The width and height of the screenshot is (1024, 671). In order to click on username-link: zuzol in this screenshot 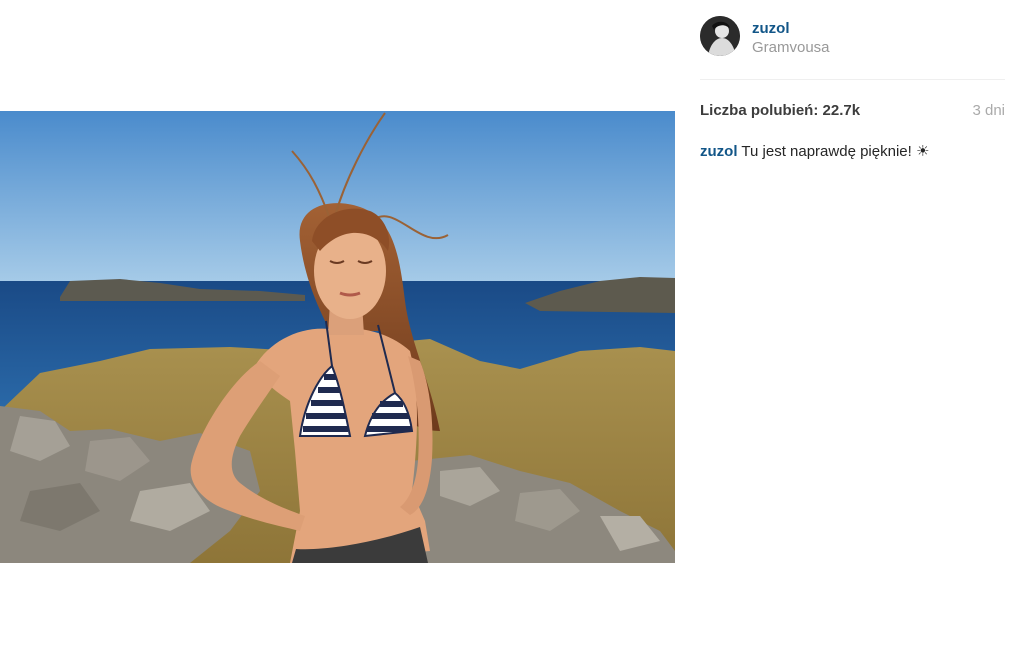, I will do `click(771, 28)`.